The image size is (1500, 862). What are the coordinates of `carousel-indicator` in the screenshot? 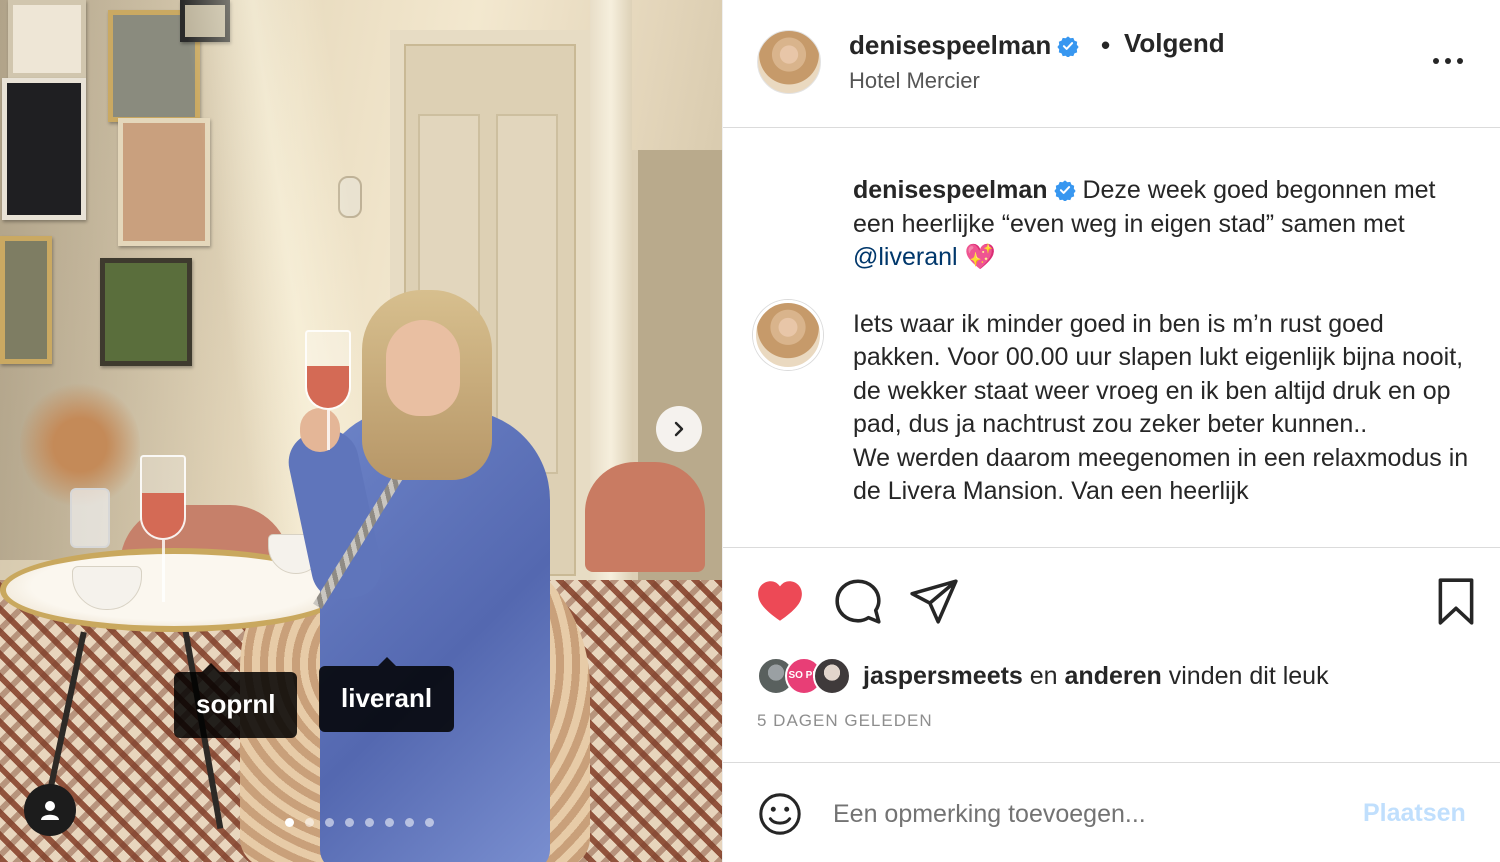 It's located at (359, 822).